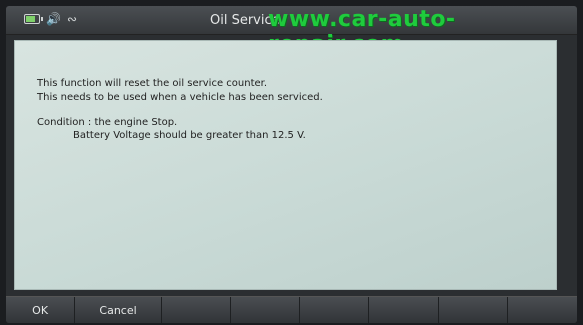  Describe the element at coordinates (41, 310) in the screenshot. I see `ok-button: OK` at that location.